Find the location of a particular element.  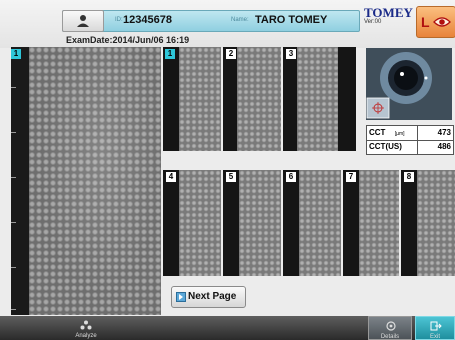

details-icon is located at coordinates (391, 326).